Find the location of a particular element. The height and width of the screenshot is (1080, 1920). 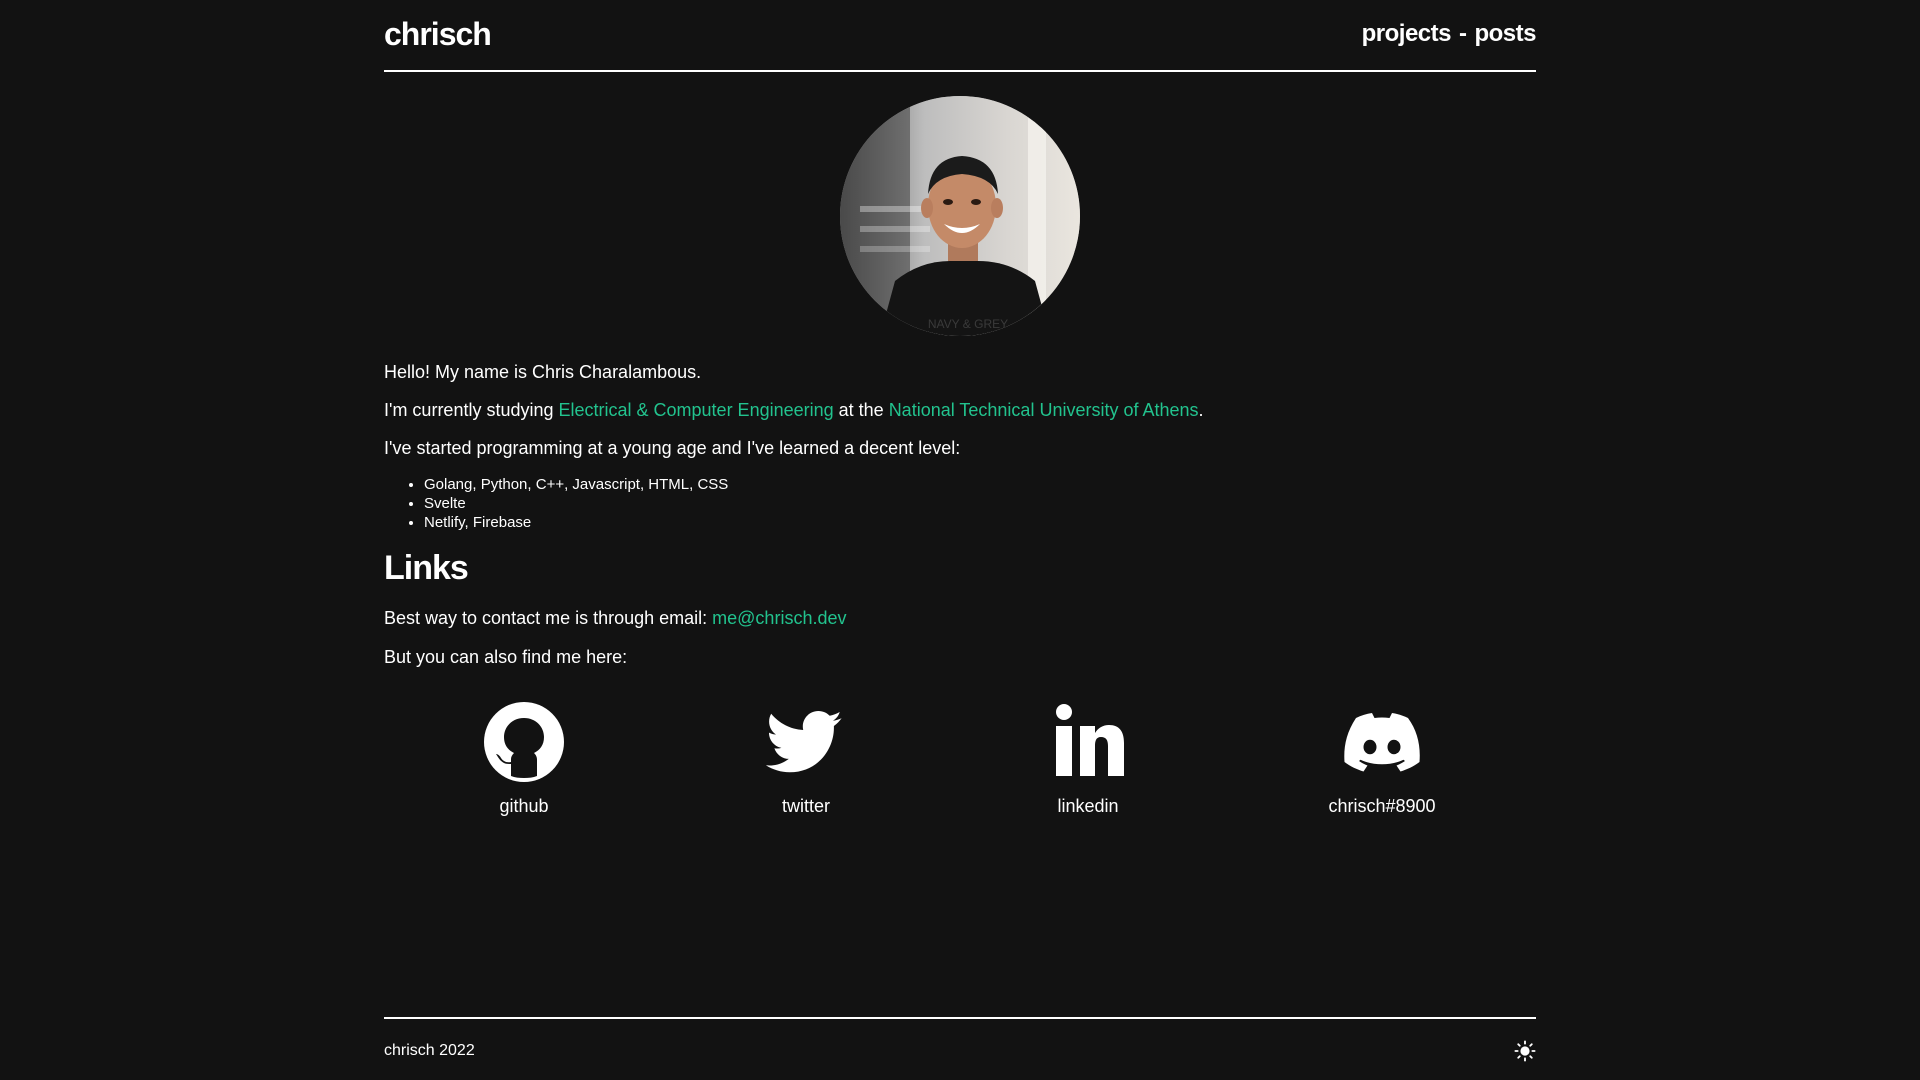

twitter-link: twitter is located at coordinates (806, 758).